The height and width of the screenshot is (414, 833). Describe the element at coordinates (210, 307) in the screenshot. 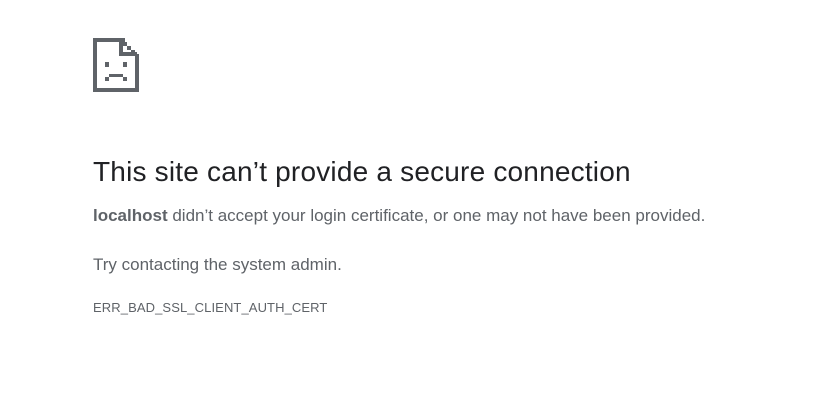

I see `error-code: ERR_BAD_SSL_CLIENT_AUTH_CERT` at that location.